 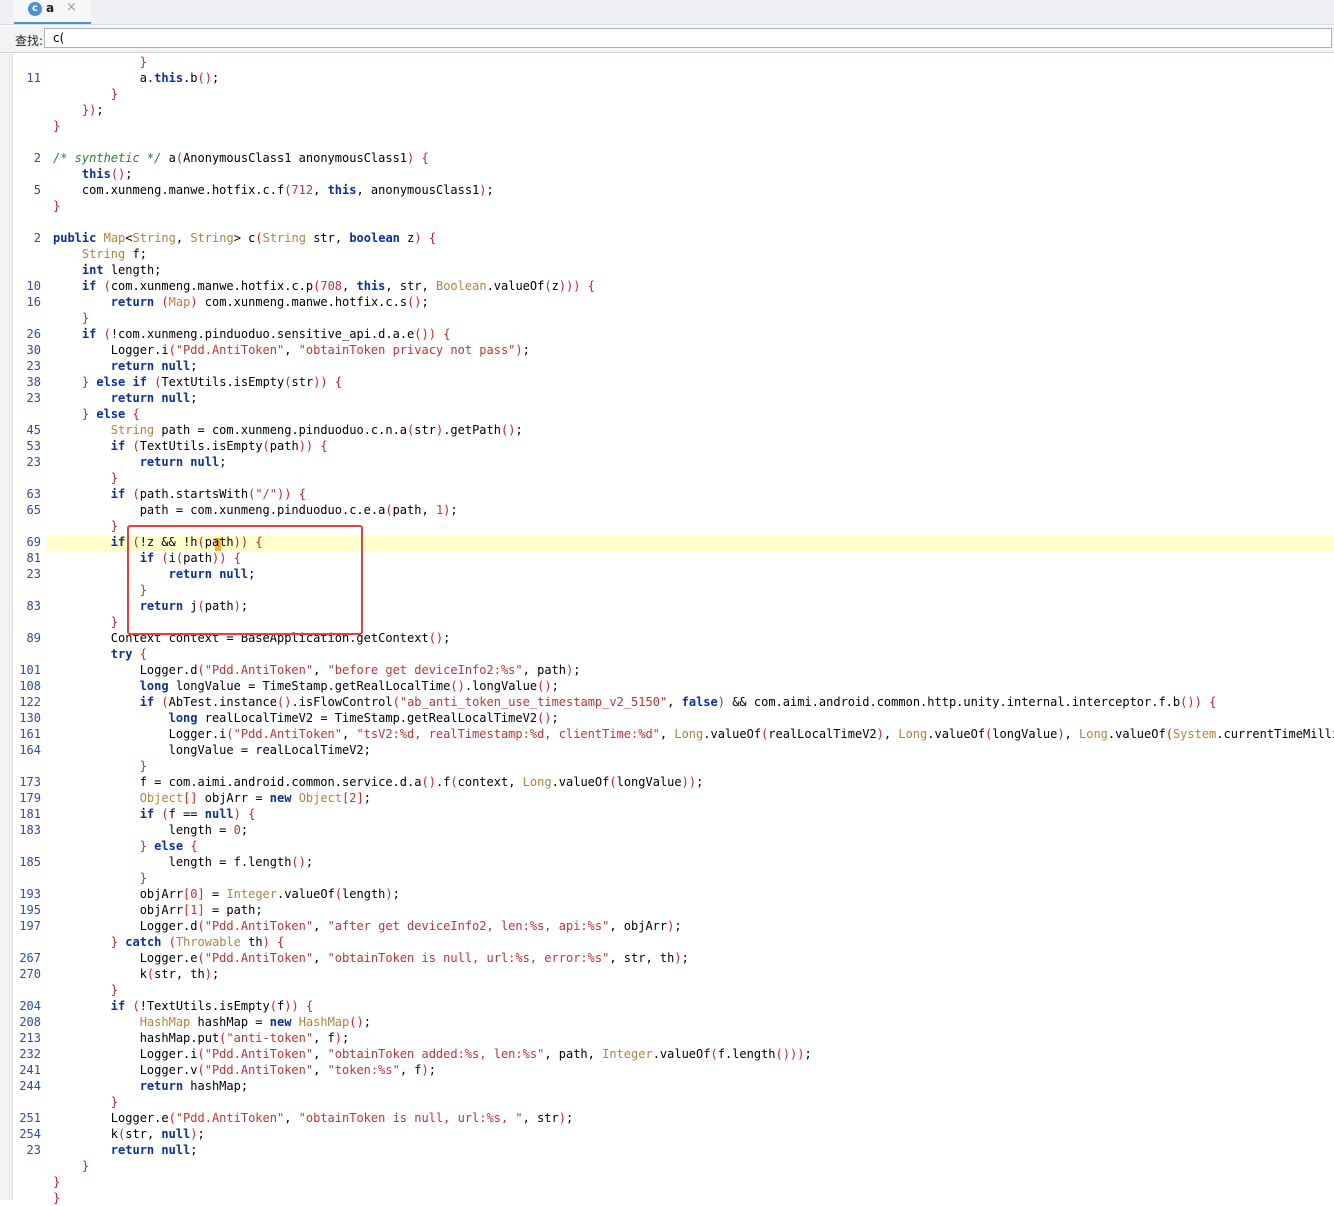 What do you see at coordinates (674, 1038) in the screenshot?
I see `code-line: 213 hashMap.put("anti-token", f);` at bounding box center [674, 1038].